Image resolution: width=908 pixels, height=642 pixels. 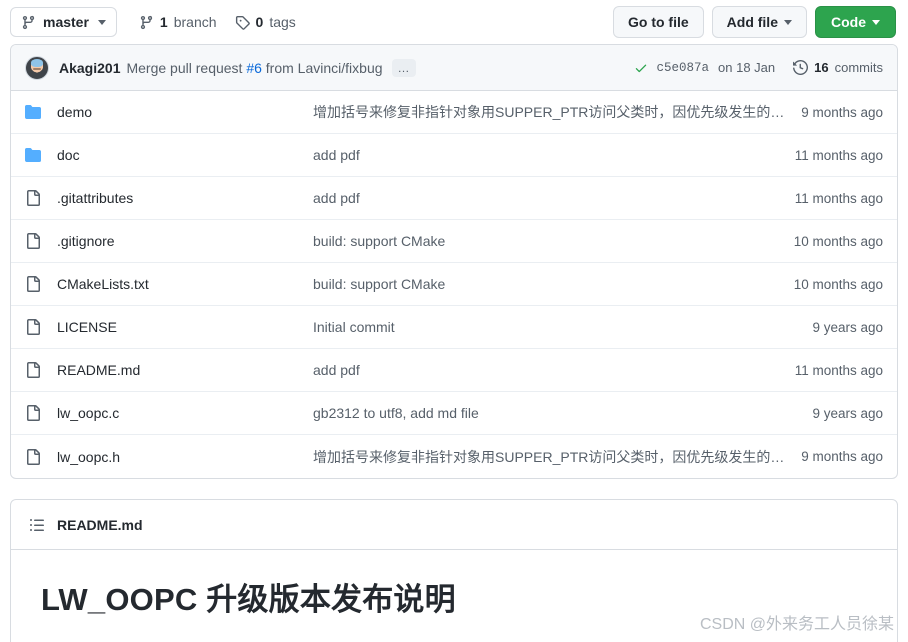 What do you see at coordinates (248, 599) in the screenshot?
I see `readme-heading: LW_OOPC 升级版本发布说明` at bounding box center [248, 599].